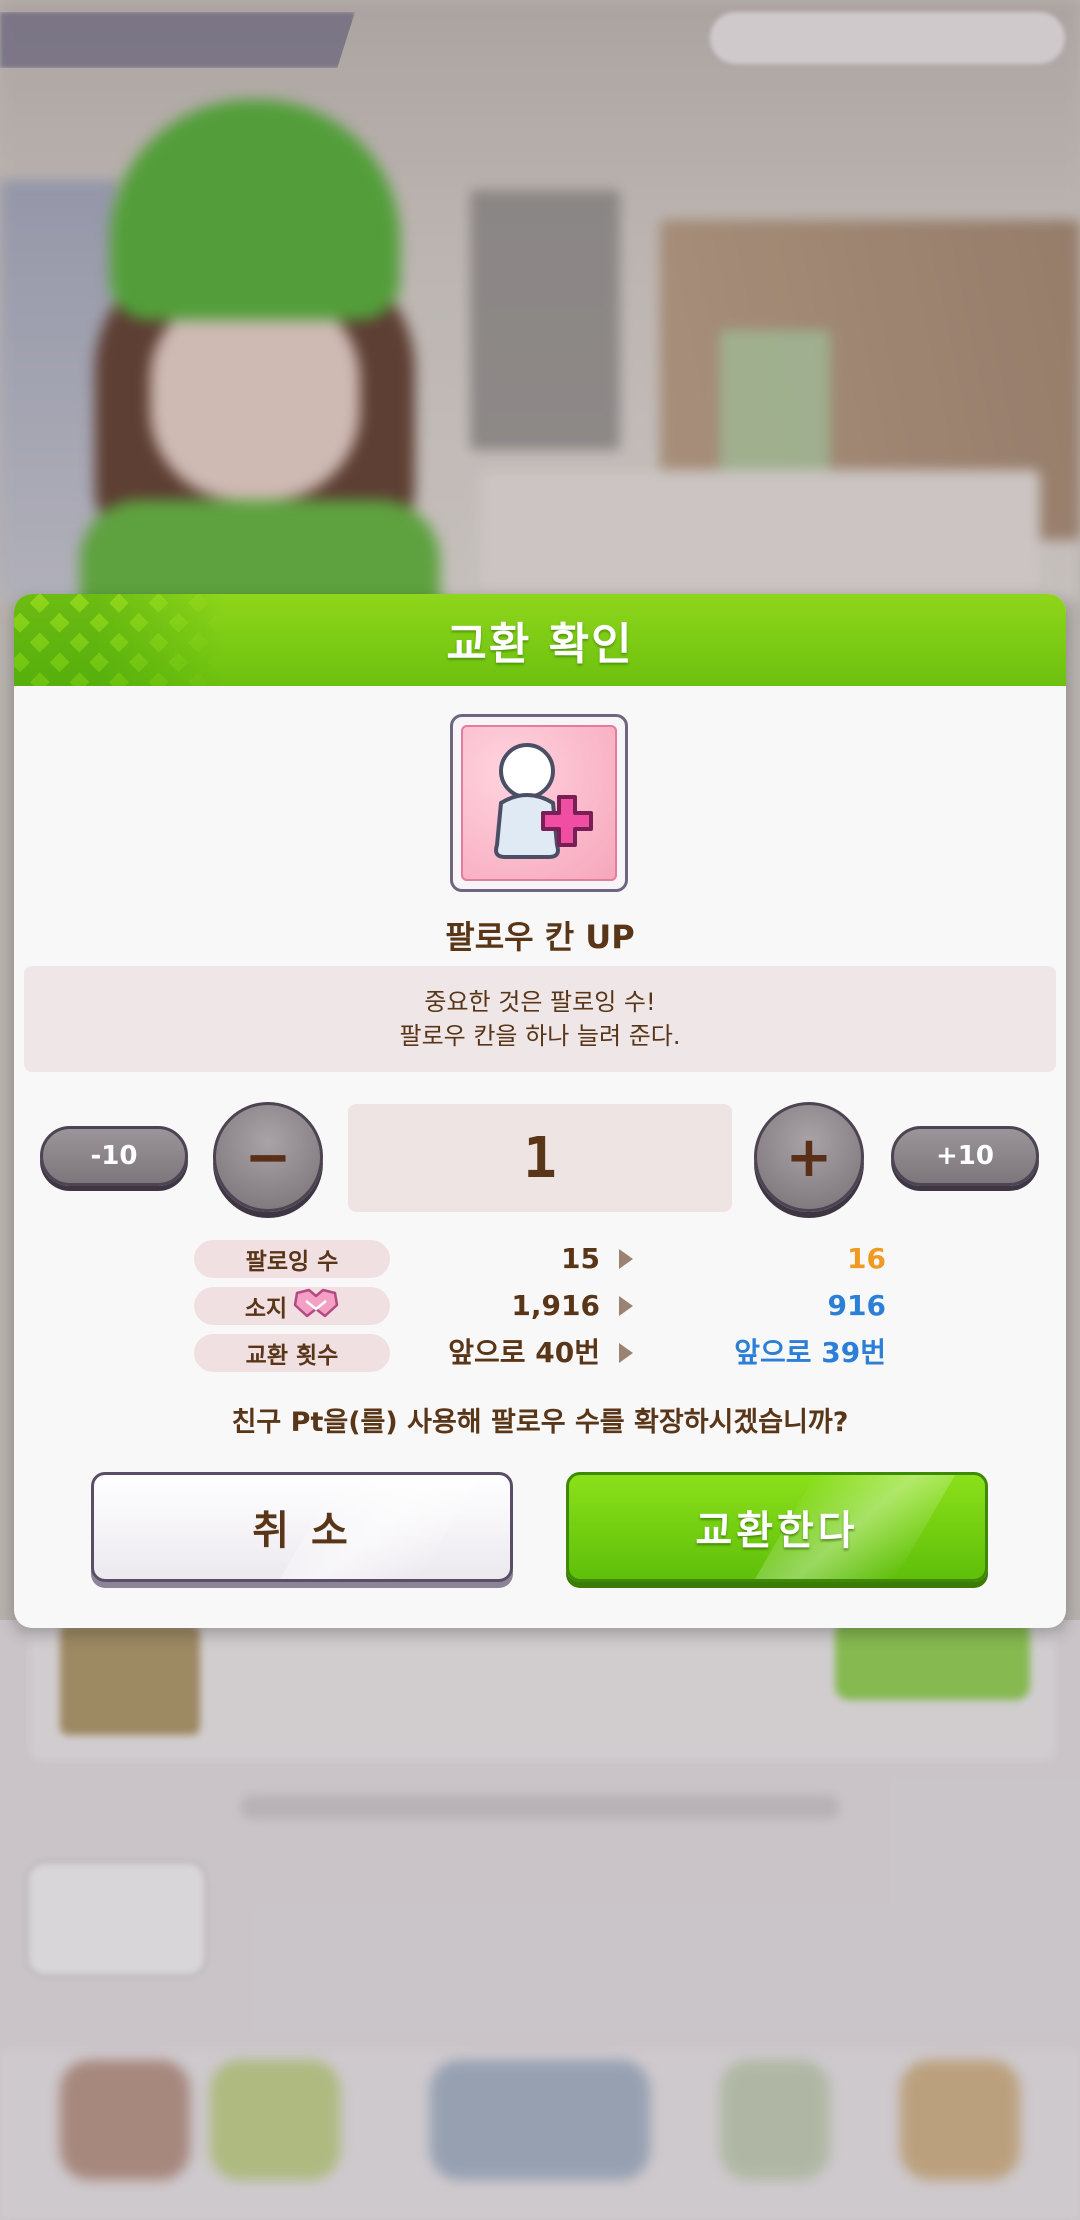 This screenshot has height=2220, width=1080. What do you see at coordinates (268, 1157) in the screenshot?
I see `minus-button: −` at bounding box center [268, 1157].